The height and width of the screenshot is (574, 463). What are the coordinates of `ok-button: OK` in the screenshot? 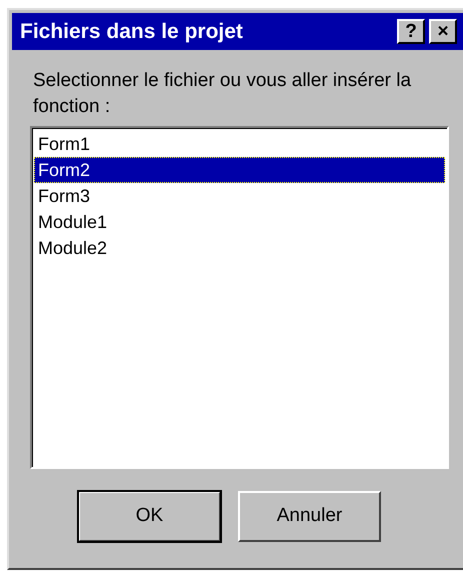 It's located at (149, 516).